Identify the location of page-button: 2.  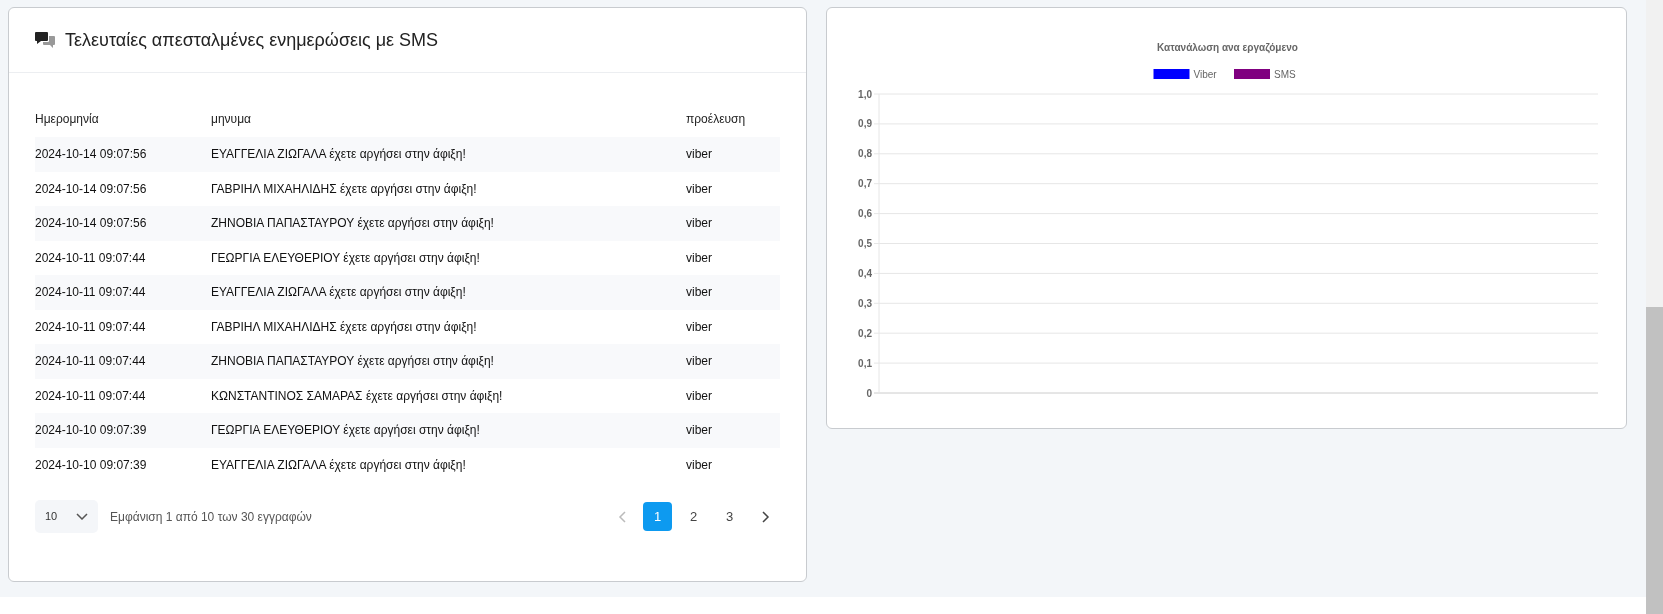
(693, 516).